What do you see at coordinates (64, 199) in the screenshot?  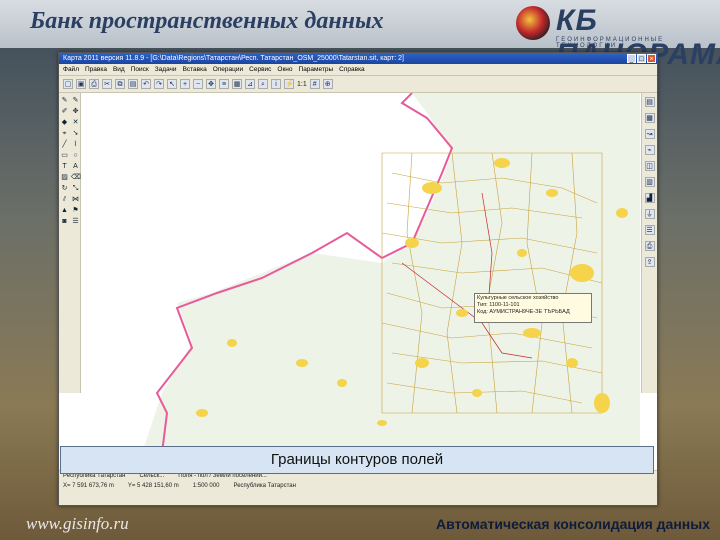 I see `split-icon: ⫽` at bounding box center [64, 199].